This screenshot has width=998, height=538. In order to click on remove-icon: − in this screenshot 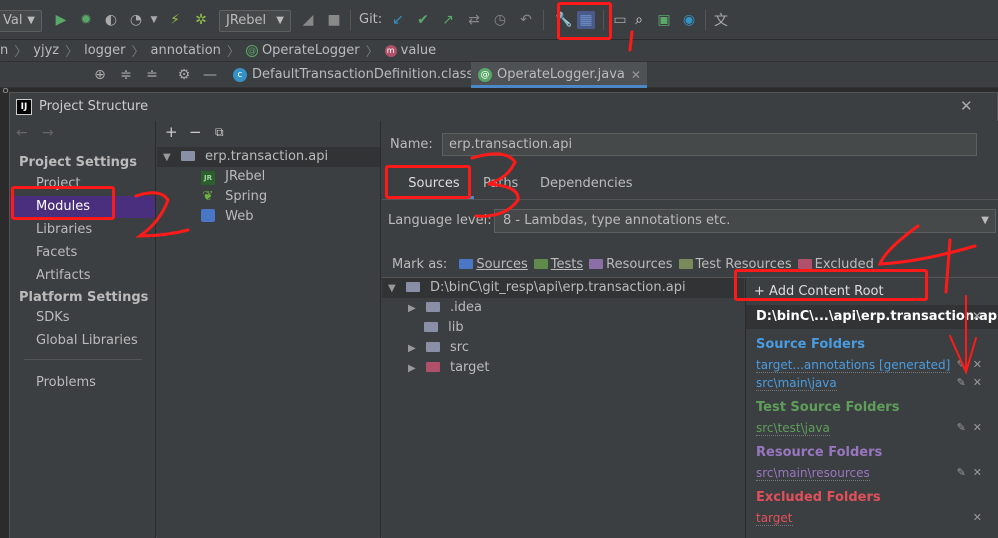, I will do `click(195, 132)`.